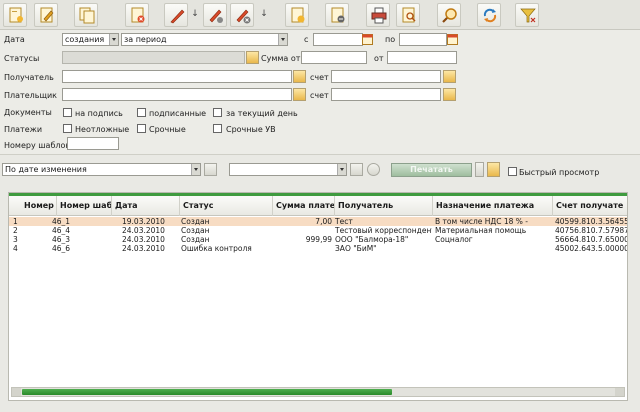  What do you see at coordinates (143, 221) in the screenshot?
I see `cell-date: 19.03.2010` at bounding box center [143, 221].